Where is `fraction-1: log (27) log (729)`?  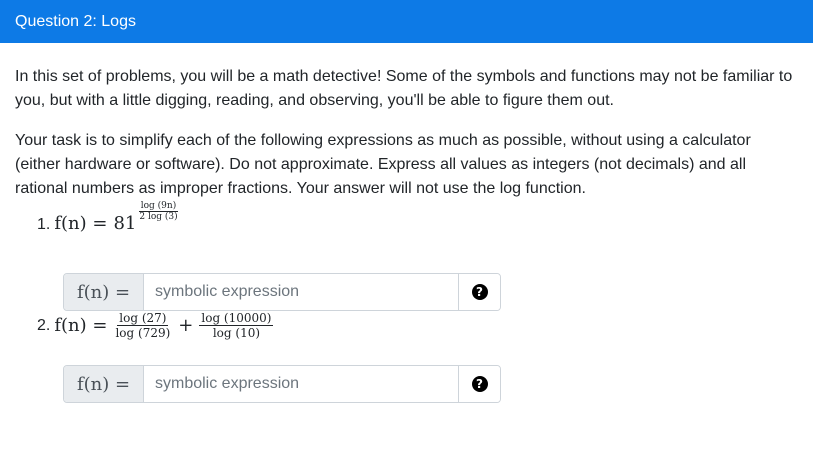 fraction-1: log (27) log (729) is located at coordinates (142, 325).